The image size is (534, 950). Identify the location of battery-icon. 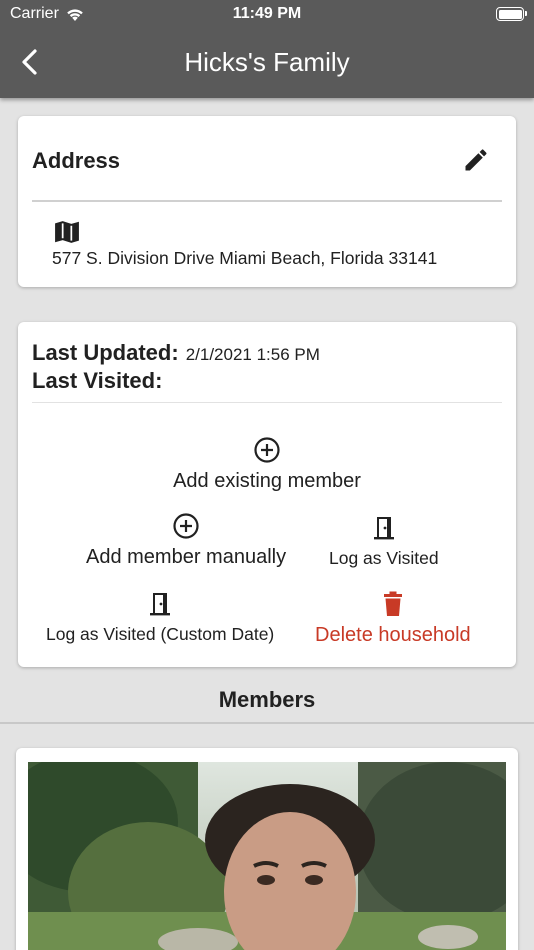
(511, 14).